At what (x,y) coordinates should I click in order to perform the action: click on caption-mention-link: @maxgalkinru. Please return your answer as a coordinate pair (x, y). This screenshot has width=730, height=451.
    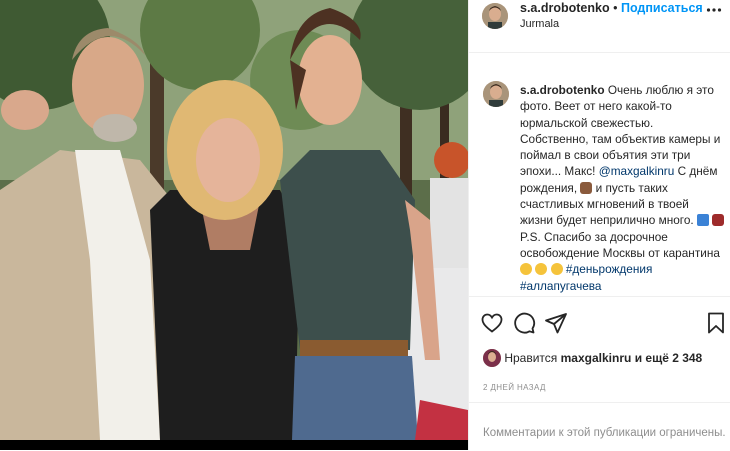
    Looking at the image, I should click on (637, 171).